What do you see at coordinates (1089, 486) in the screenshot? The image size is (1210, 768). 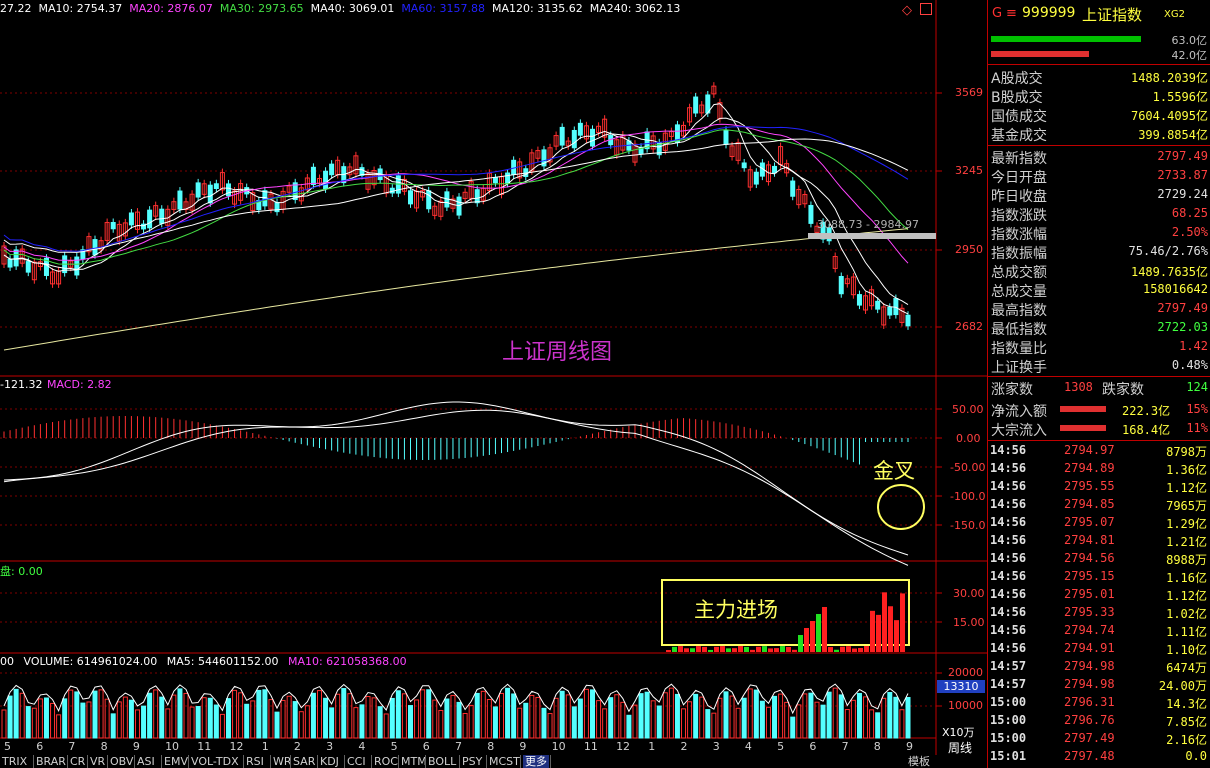 I see `tick-price: 2795.55` at bounding box center [1089, 486].